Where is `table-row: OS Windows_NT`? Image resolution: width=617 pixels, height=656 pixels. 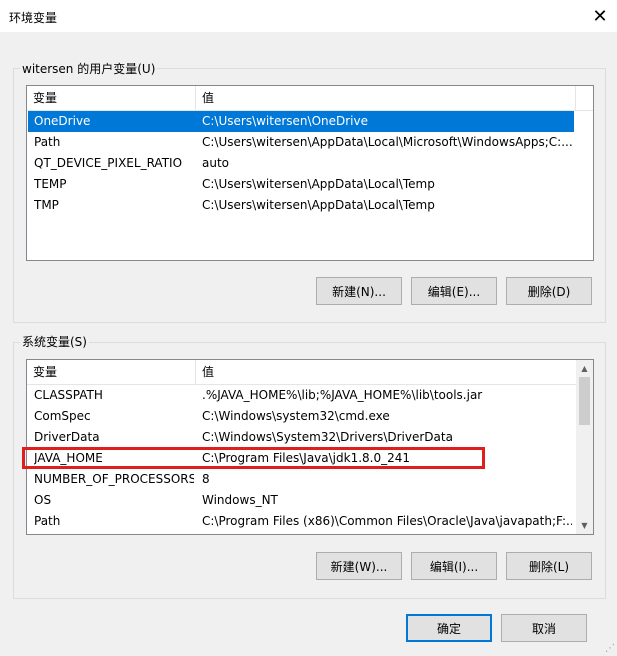 table-row: OS Windows_NT is located at coordinates (301, 500).